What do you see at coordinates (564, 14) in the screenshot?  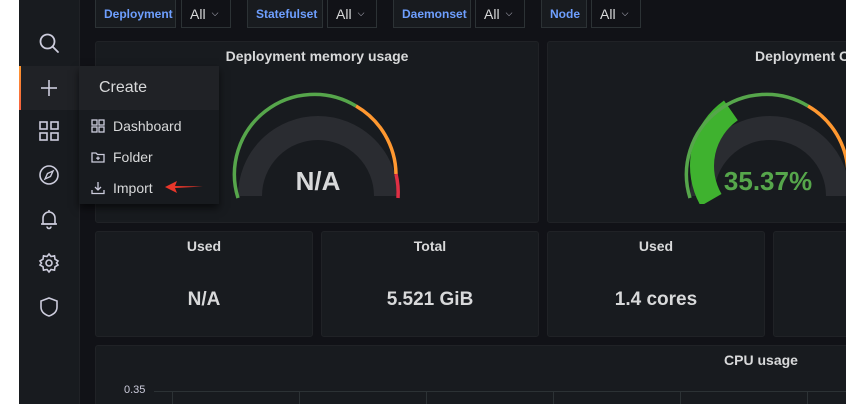 I see `variable-label-node: Node` at bounding box center [564, 14].